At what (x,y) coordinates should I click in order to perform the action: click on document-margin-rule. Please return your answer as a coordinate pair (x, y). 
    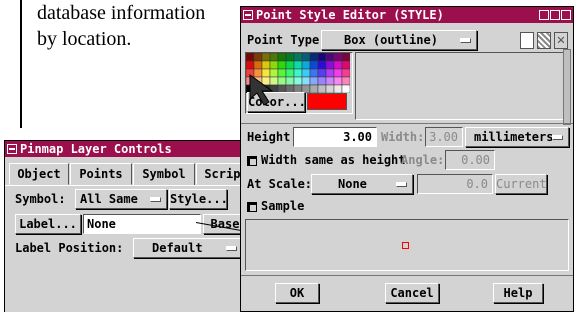
    Looking at the image, I should click on (21, 64).